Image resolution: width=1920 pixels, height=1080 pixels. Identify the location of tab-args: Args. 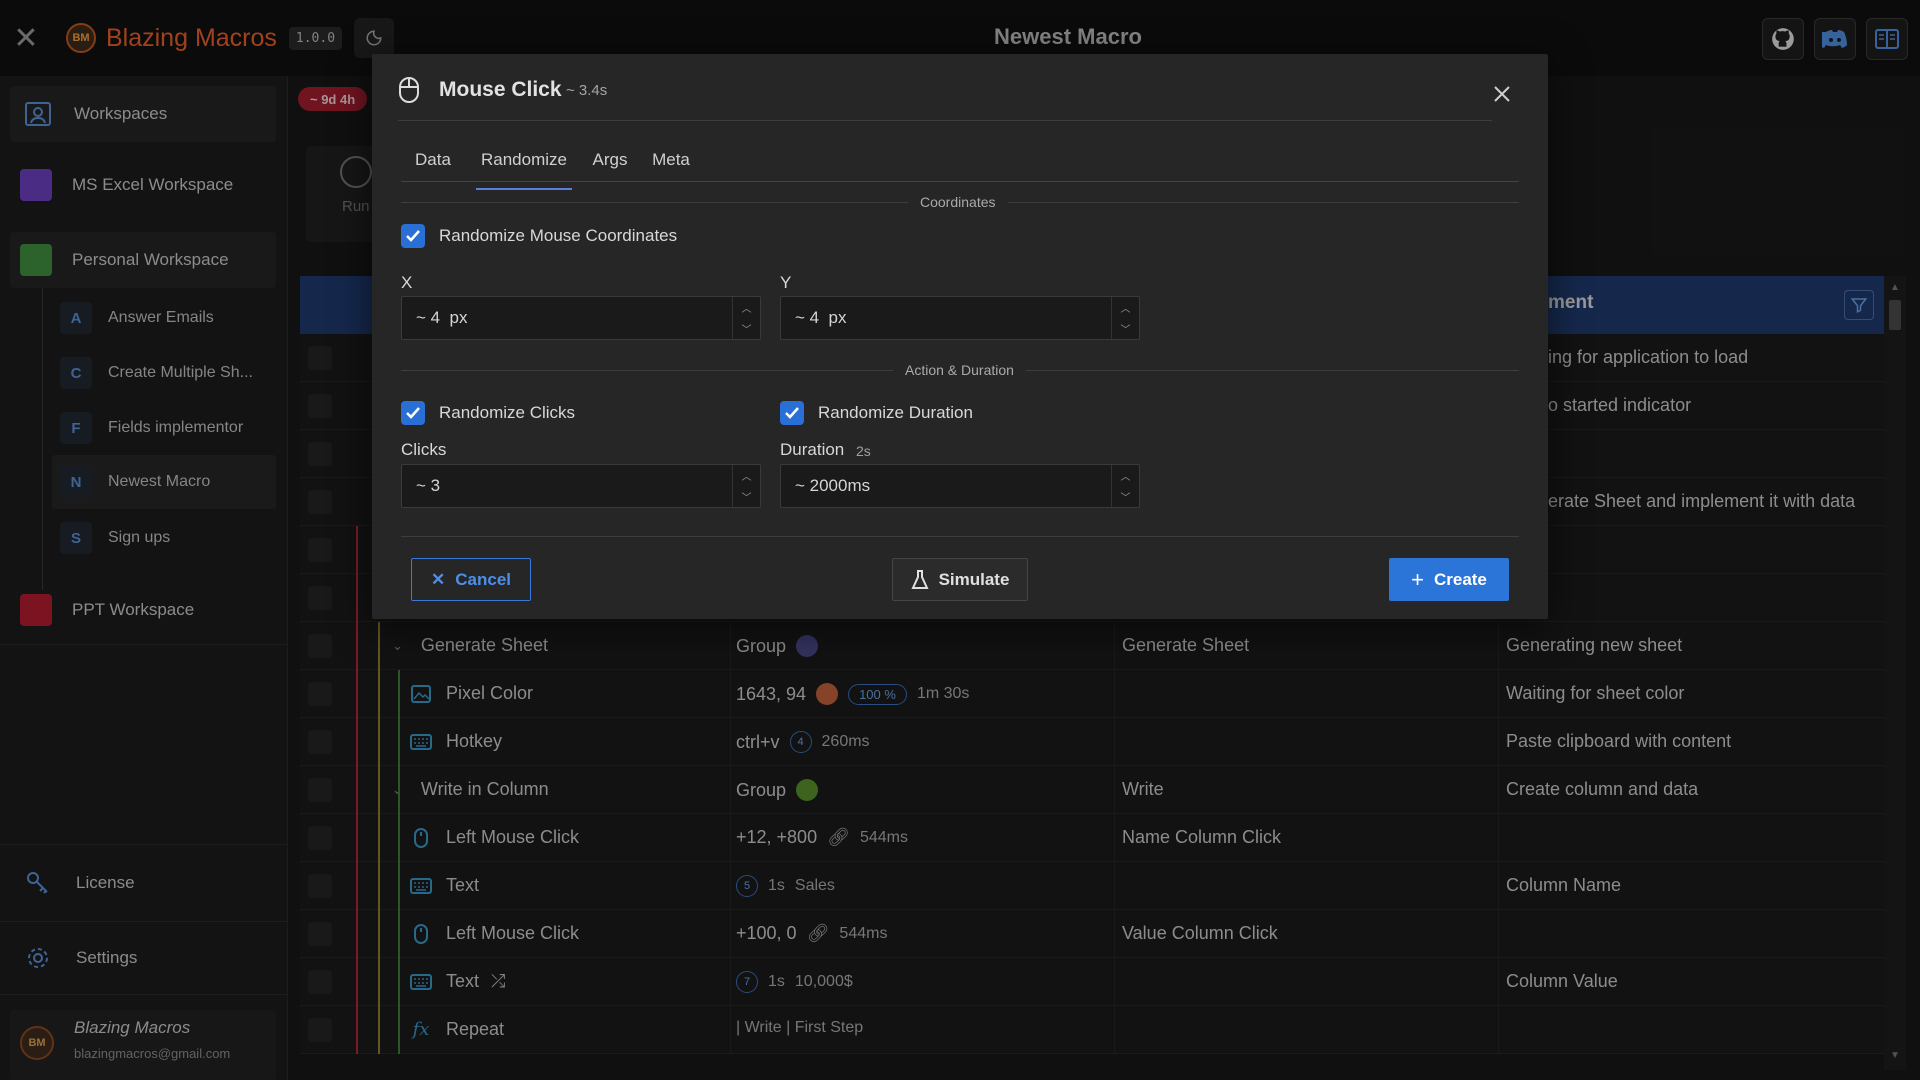
(610, 170).